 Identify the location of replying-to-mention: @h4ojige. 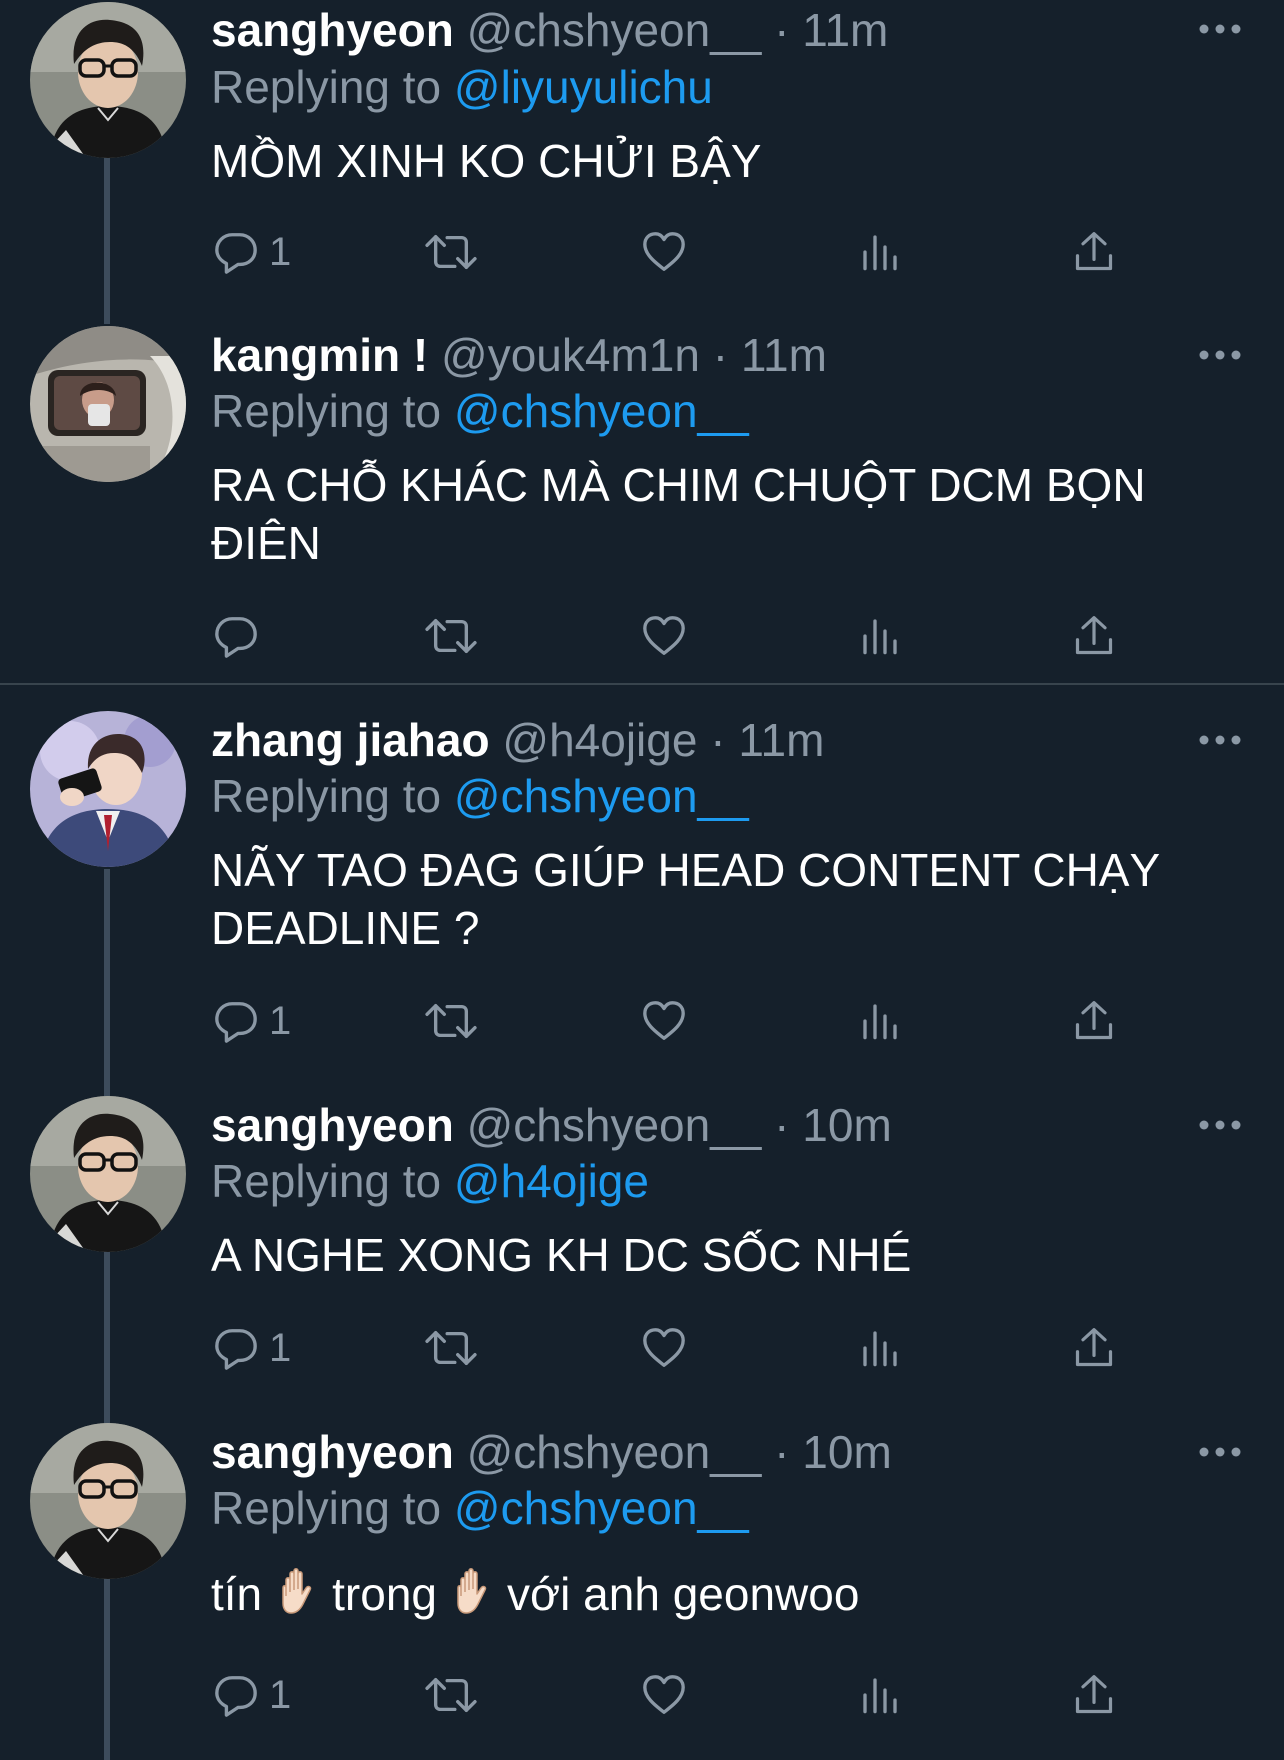
(551, 1181).